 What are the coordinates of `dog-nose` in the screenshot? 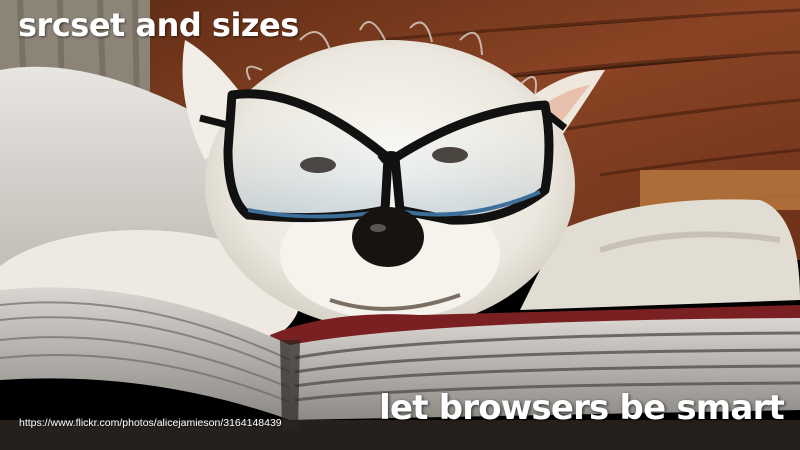 It's located at (388, 237).